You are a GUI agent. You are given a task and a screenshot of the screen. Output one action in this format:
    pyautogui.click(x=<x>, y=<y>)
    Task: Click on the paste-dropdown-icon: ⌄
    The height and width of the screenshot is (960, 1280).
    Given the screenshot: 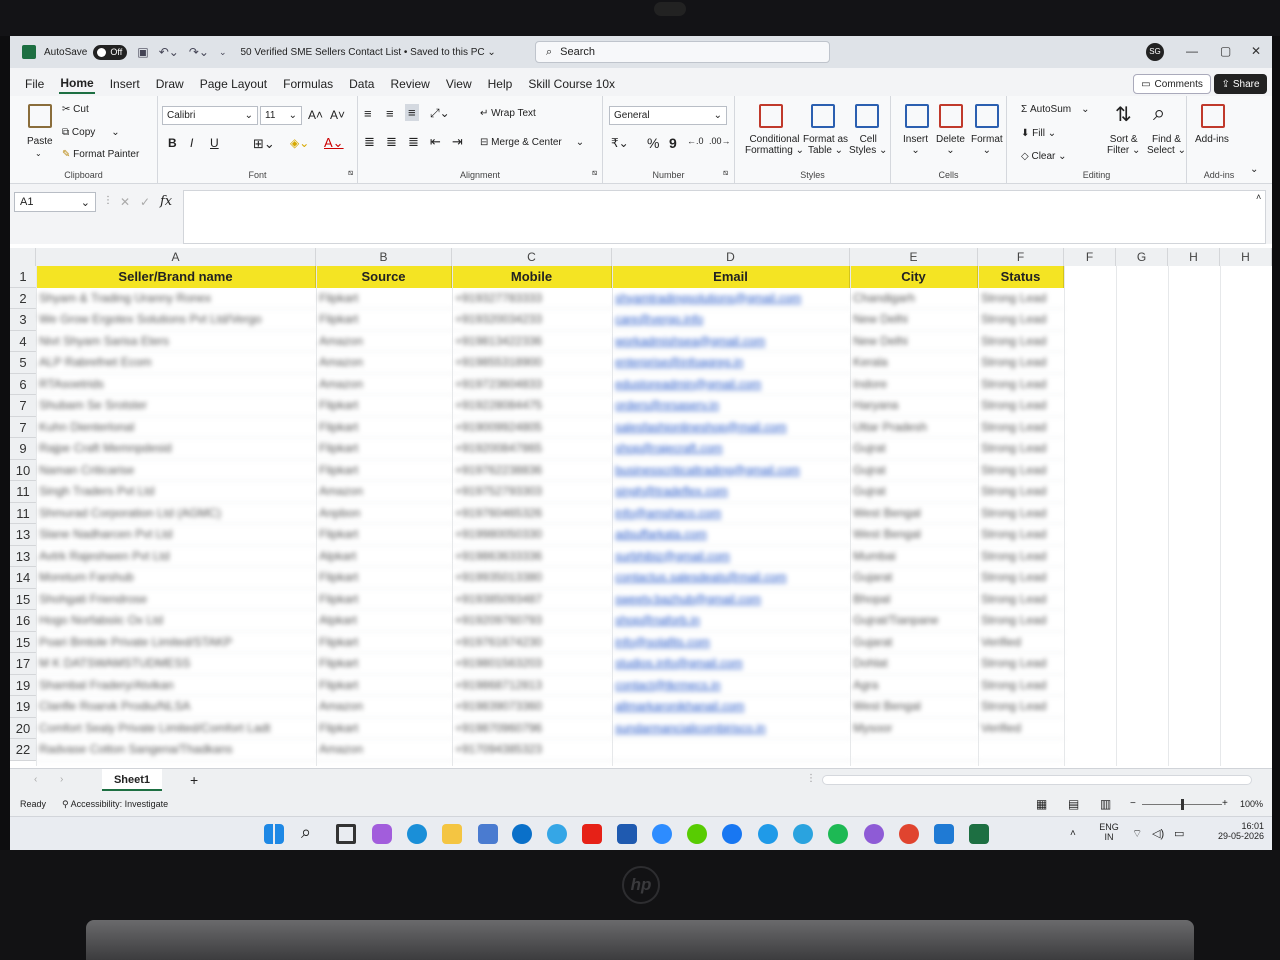 What is the action you would take?
    pyautogui.click(x=38, y=153)
    